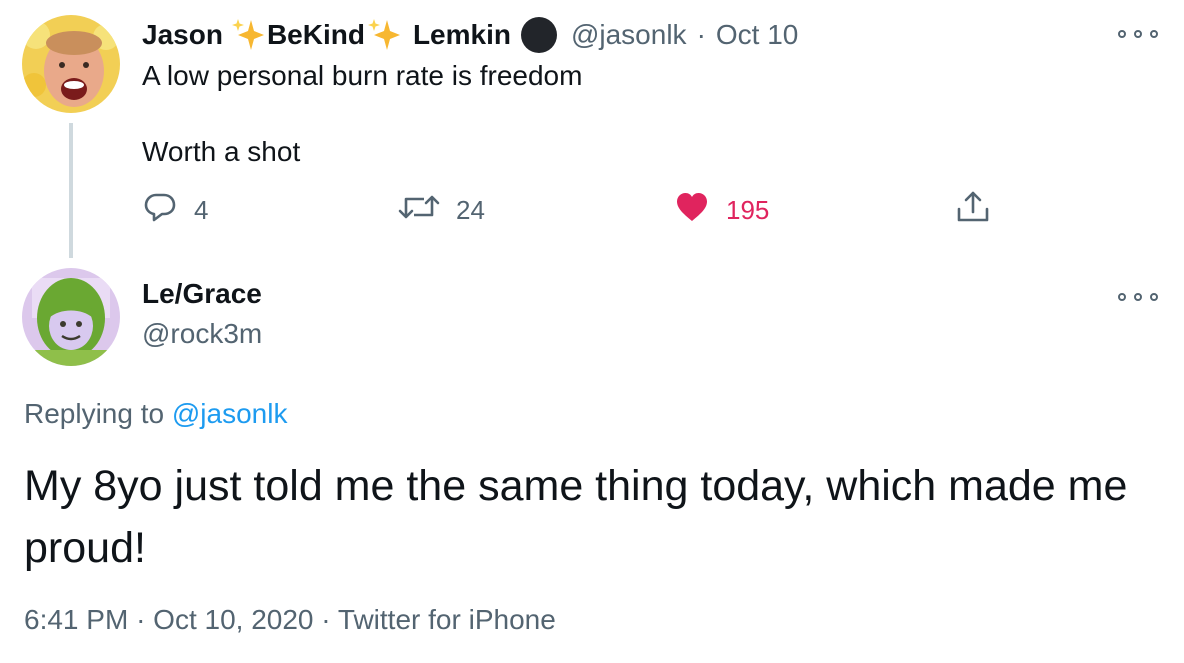 The image size is (1184, 663). Describe the element at coordinates (748, 209) in the screenshot. I see `like-count: 195` at that location.